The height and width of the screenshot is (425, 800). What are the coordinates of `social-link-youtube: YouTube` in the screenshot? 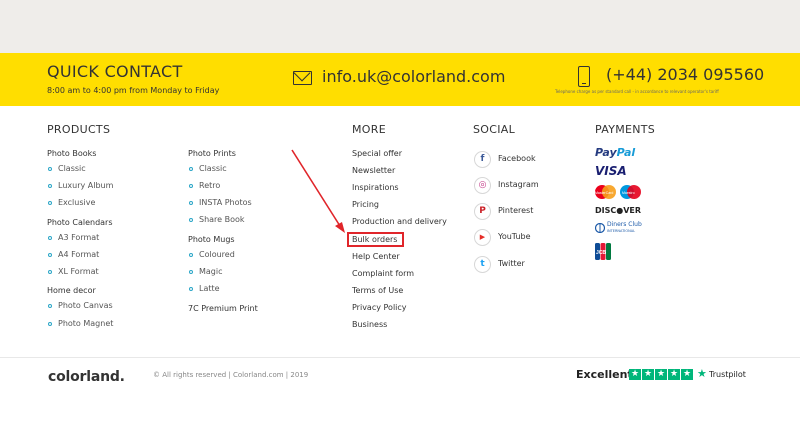 It's located at (514, 236).